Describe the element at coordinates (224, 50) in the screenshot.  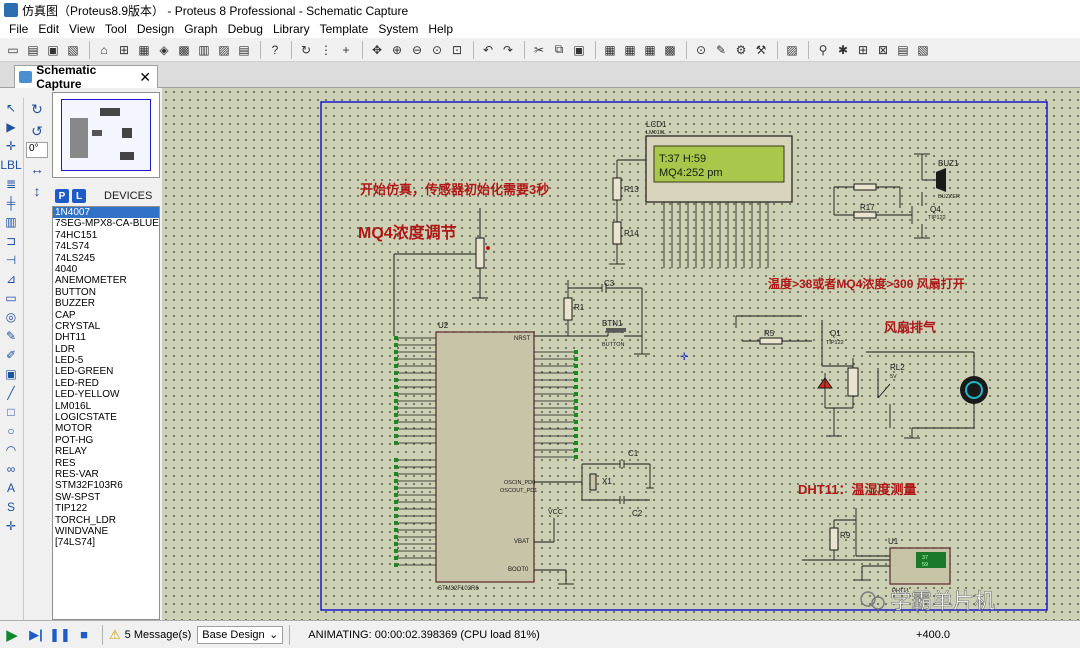
I see `source-code-icon: ▨` at that location.